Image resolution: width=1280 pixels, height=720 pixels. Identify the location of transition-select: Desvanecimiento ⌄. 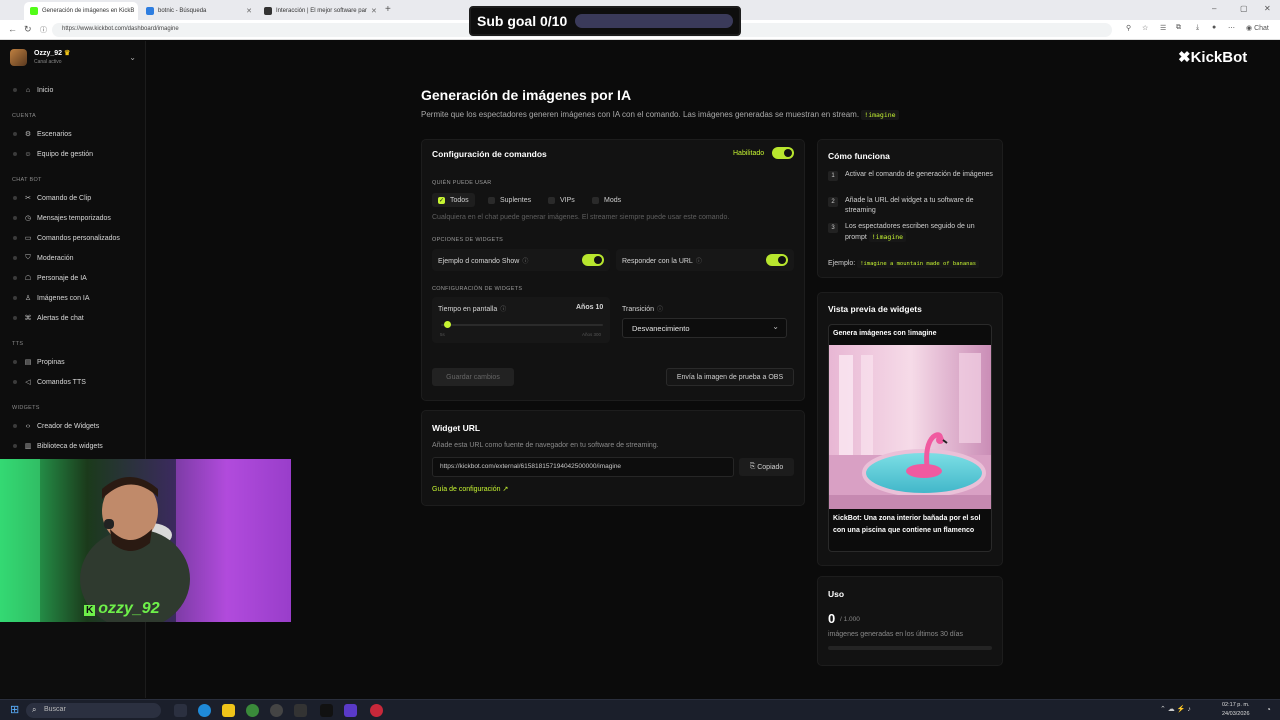
(704, 328).